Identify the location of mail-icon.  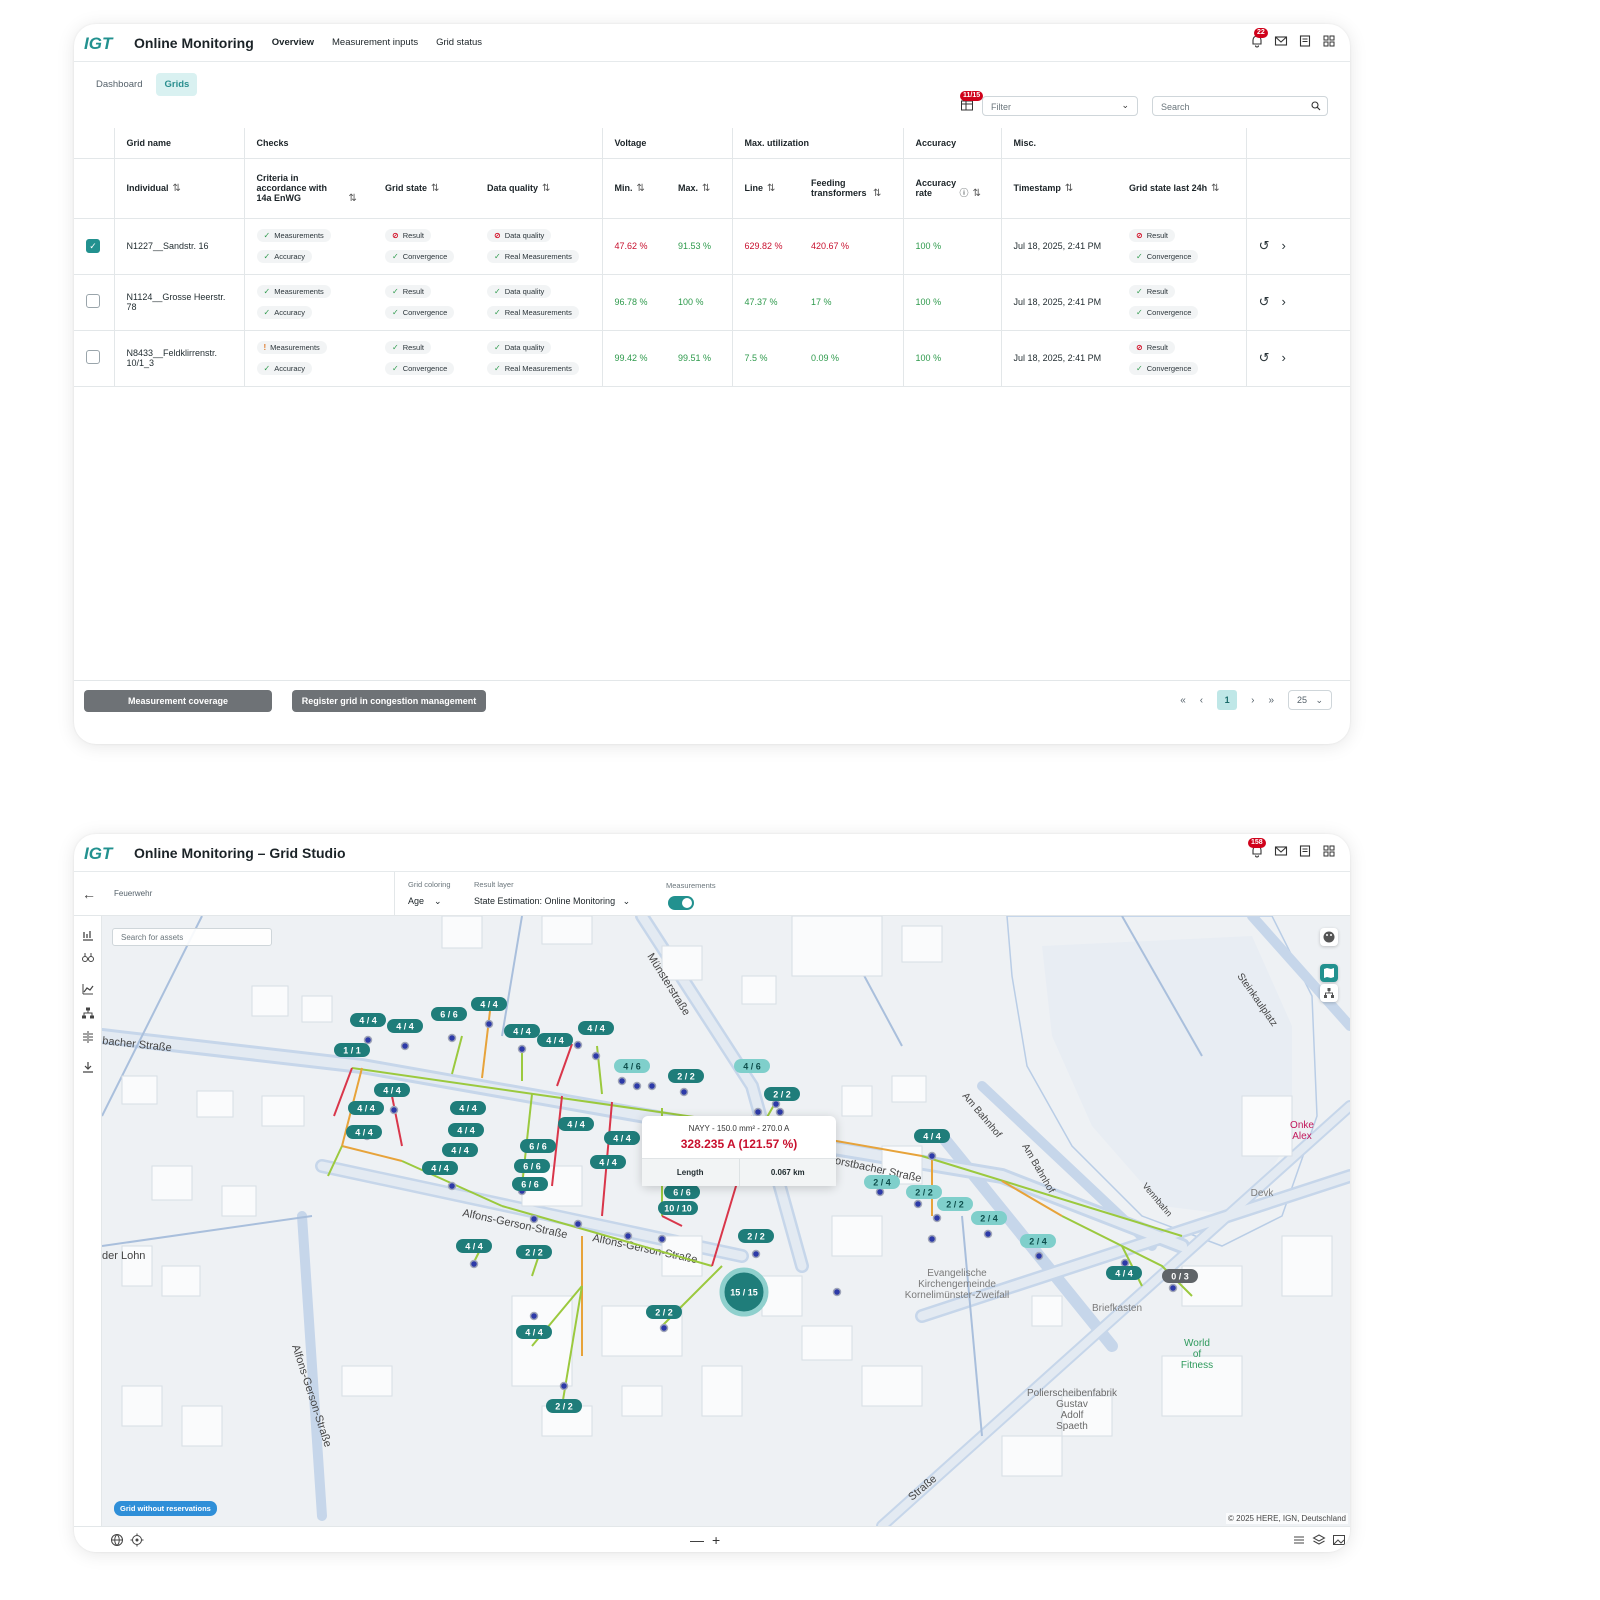
(1281, 851).